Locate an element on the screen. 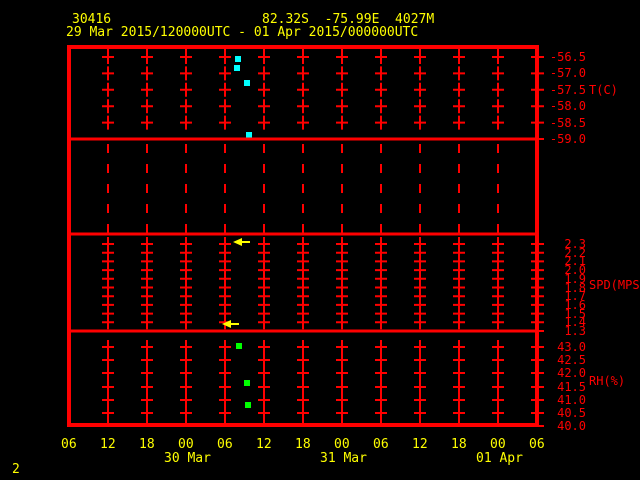 This screenshot has width=640, height=480. x-axis-date-label: 01 Apr is located at coordinates (499, 458).